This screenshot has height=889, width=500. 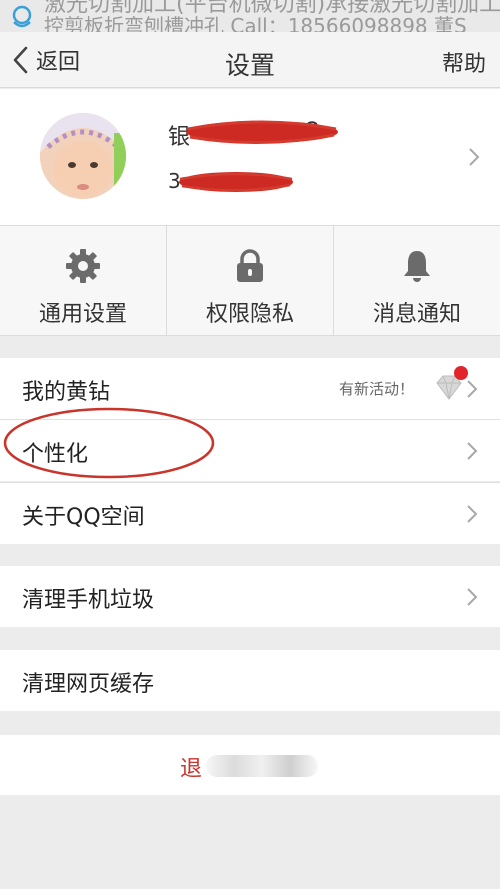 I want to click on navigation-bar: 返回 设置 帮助, so click(x=250, y=60).